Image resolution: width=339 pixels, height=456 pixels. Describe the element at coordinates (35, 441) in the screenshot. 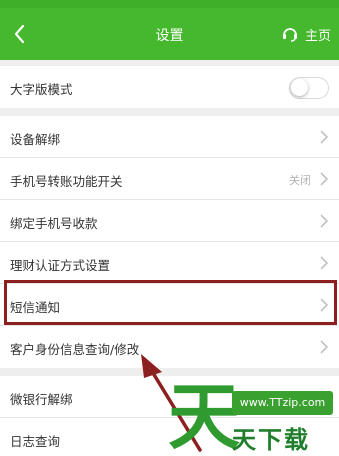

I see `list-item-label: 日志查询` at that location.